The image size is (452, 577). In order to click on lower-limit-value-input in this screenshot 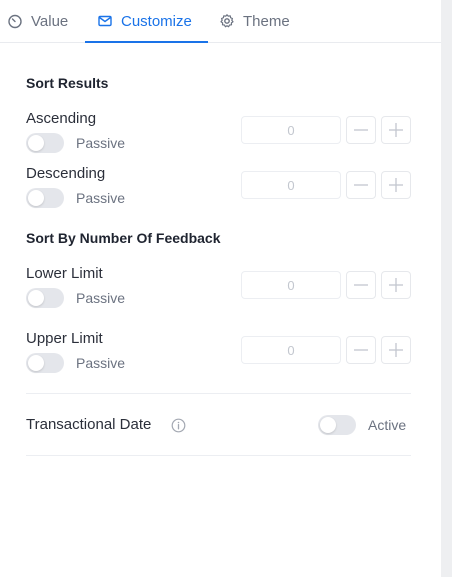, I will do `click(291, 285)`.